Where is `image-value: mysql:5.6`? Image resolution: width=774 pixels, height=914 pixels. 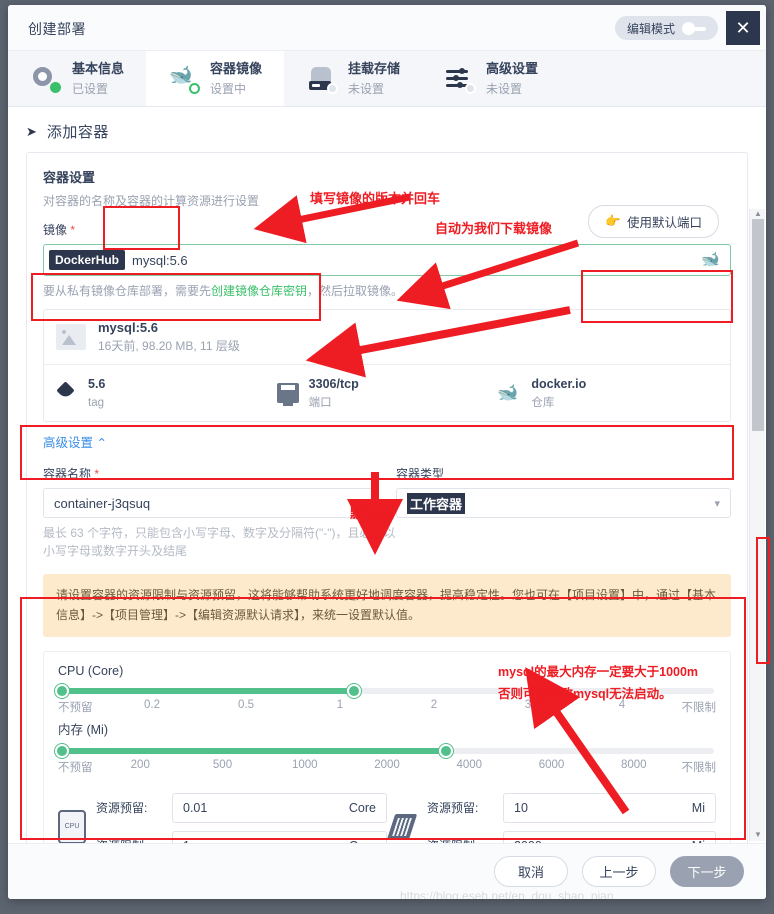
image-value: mysql:5.6 is located at coordinates (160, 260).